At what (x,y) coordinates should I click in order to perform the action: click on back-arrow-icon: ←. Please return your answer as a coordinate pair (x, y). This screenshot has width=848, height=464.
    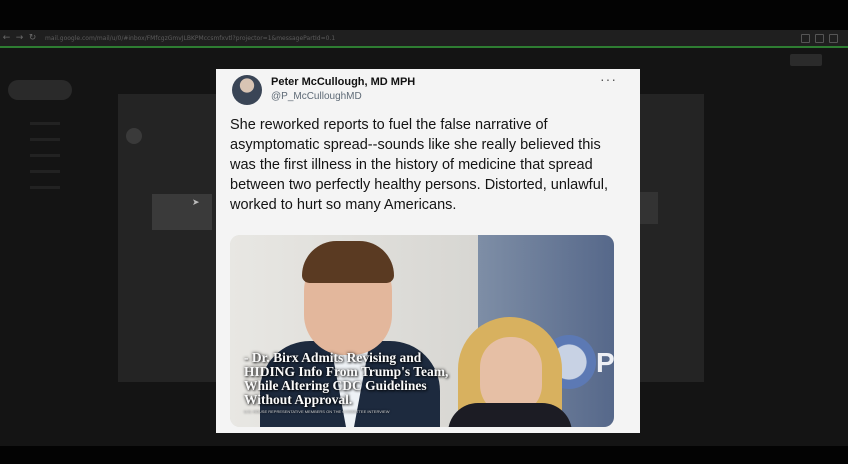
    Looking at the image, I should click on (6, 38).